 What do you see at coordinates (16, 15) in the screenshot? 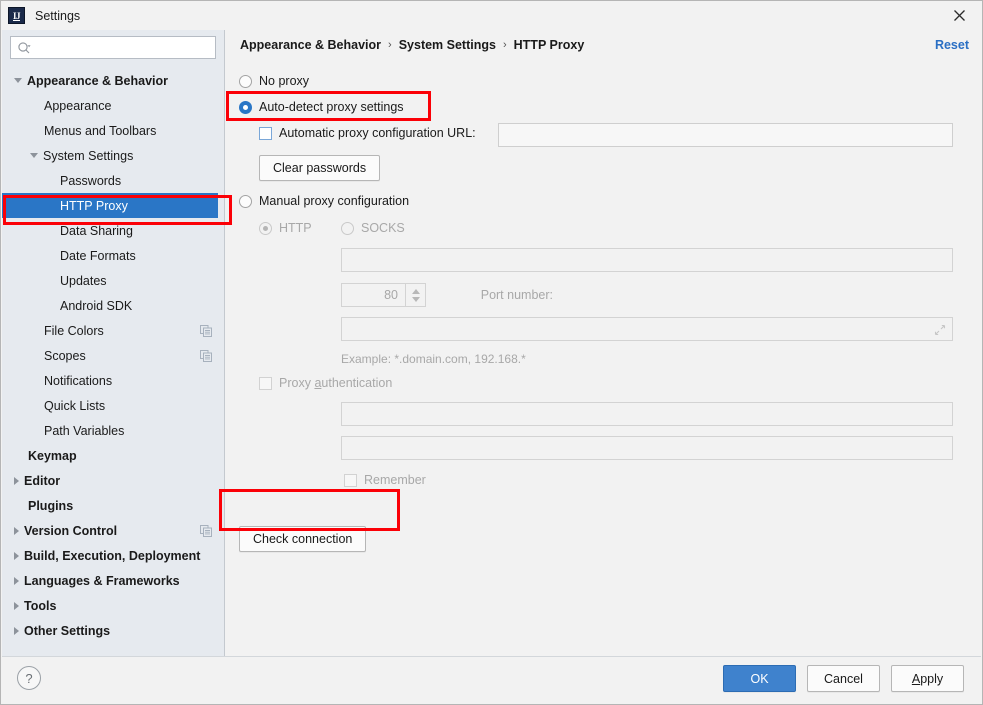
I see `intellij-logo-icon: IJ` at bounding box center [16, 15].